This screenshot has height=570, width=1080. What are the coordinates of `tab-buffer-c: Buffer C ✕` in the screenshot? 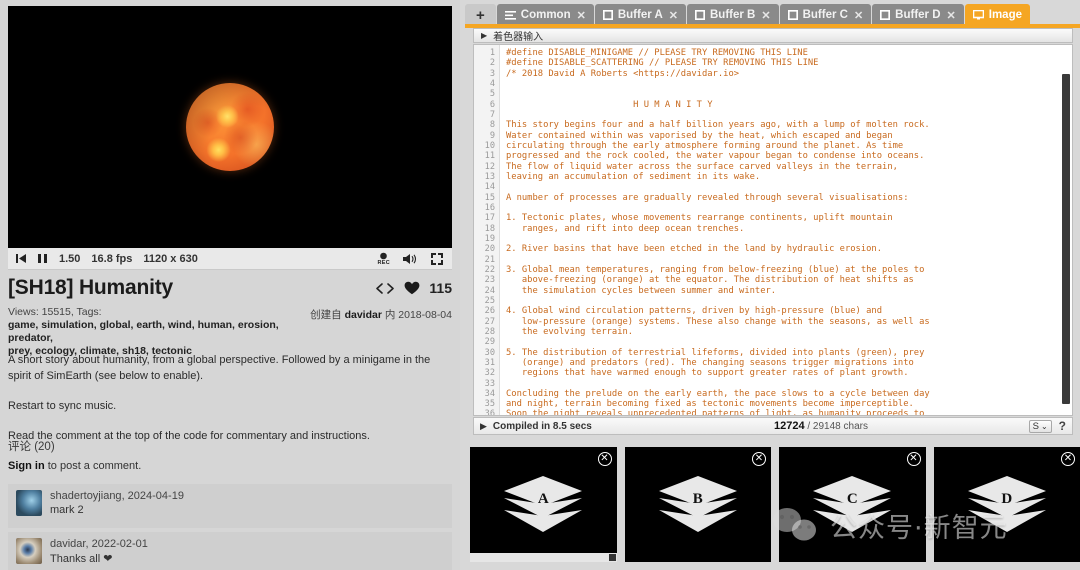 It's located at (825, 15).